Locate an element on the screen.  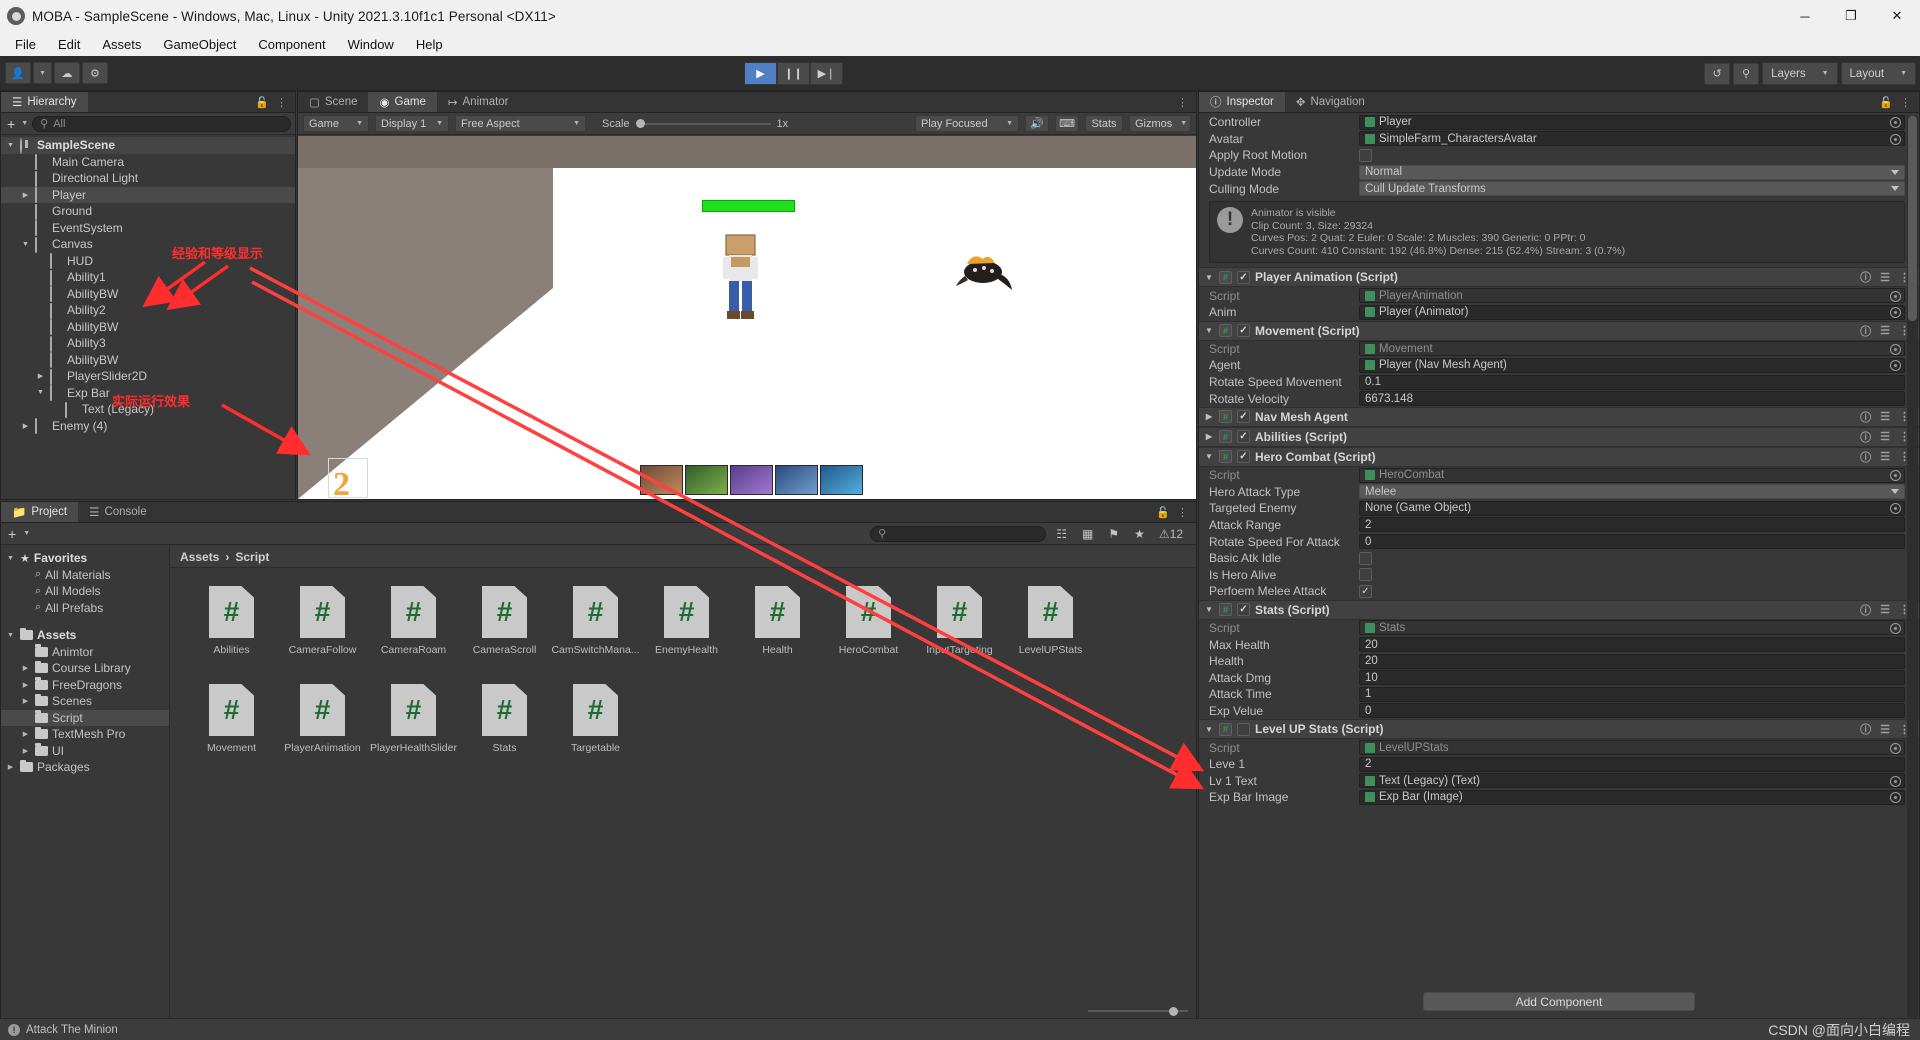
property-text-field: 0 is located at coordinates (1632, 542).